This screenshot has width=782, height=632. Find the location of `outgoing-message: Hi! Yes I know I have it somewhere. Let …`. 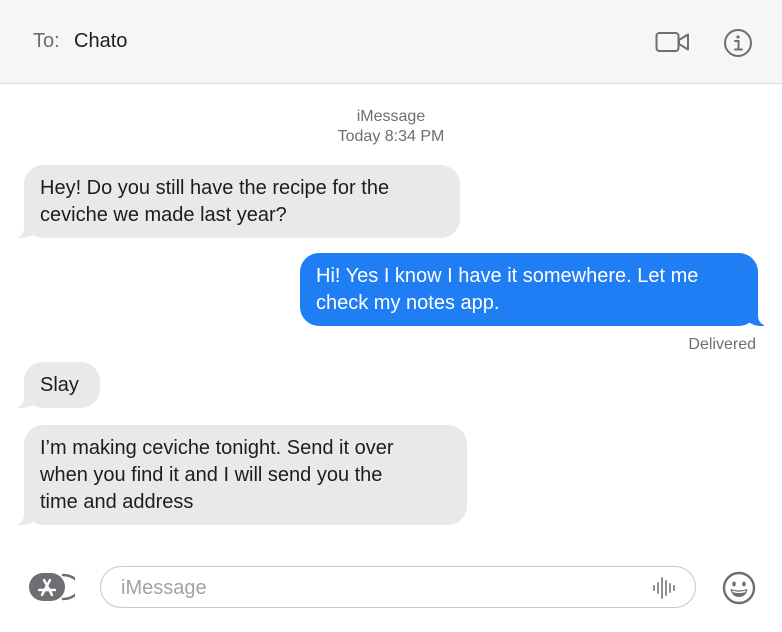

outgoing-message: Hi! Yes I know I have it somewhere. Let … is located at coordinates (535, 289).